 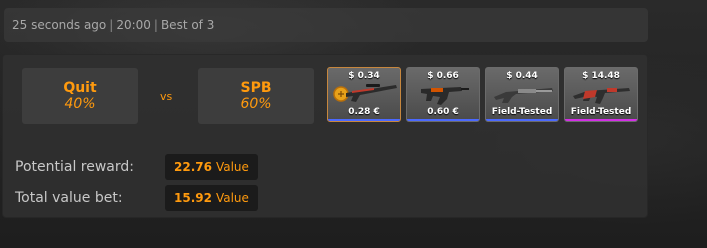 What do you see at coordinates (256, 88) in the screenshot?
I see `team-name: SPB` at bounding box center [256, 88].